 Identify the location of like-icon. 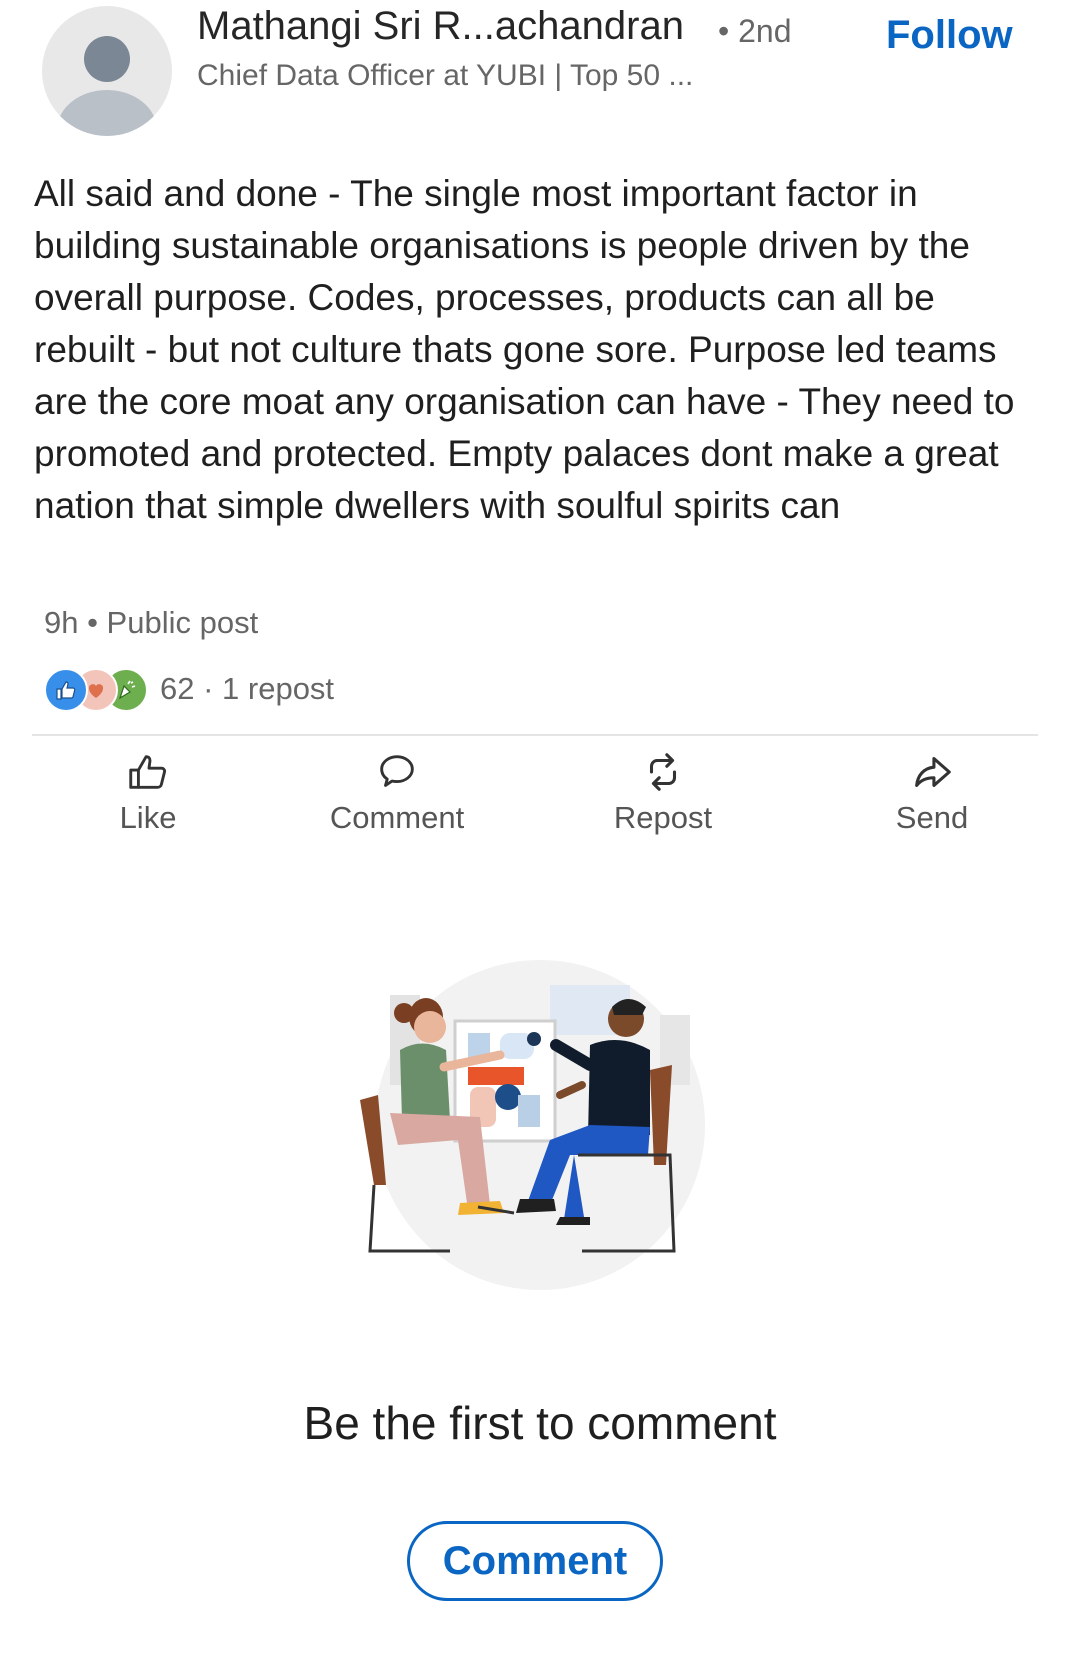
(66, 690).